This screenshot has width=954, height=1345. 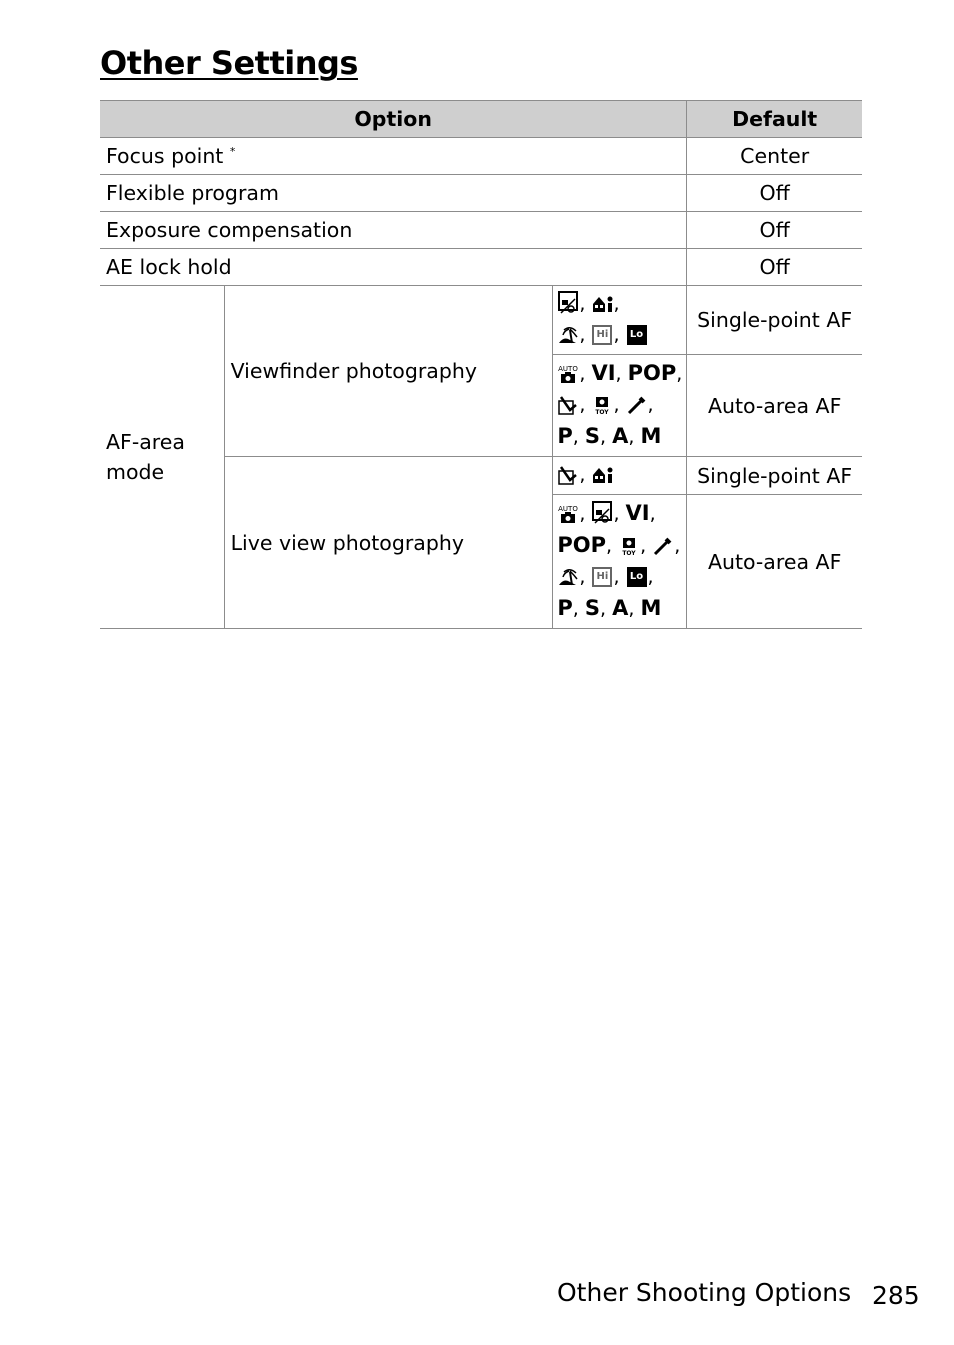 What do you see at coordinates (620, 475) in the screenshot?
I see `mode-icons: ,` at bounding box center [620, 475].